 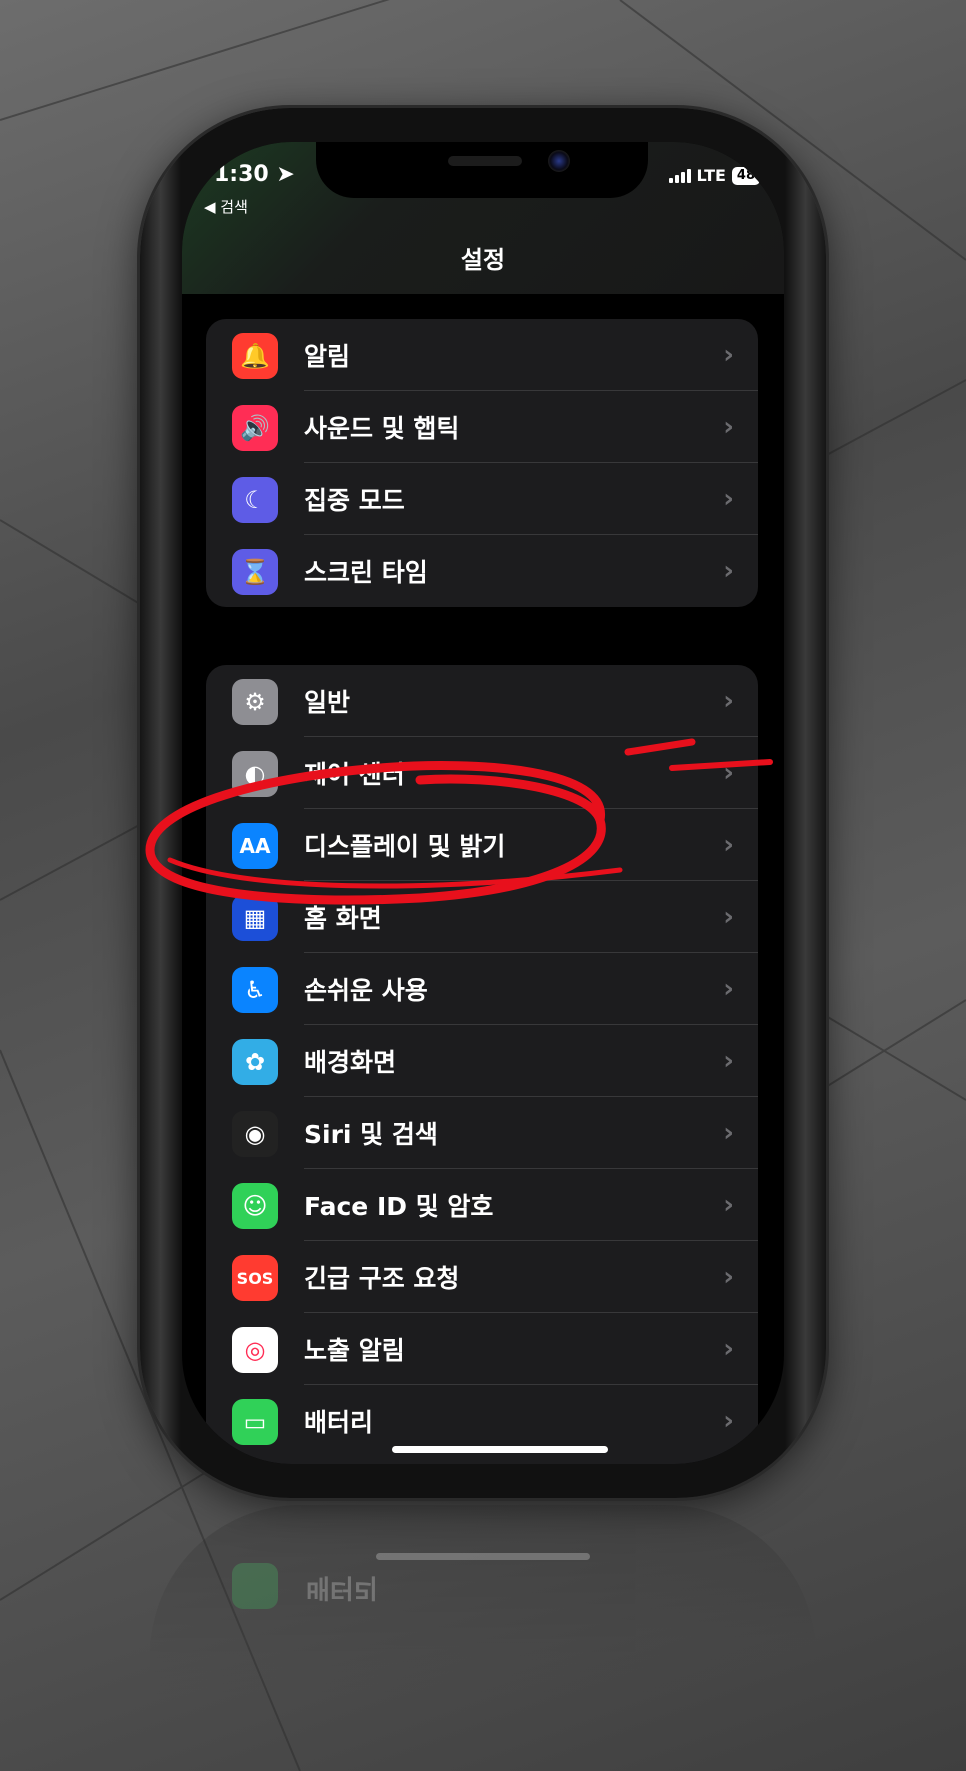 What do you see at coordinates (482, 571) in the screenshot?
I see `settings-row: ⌛ 스크린 타임 ›` at bounding box center [482, 571].